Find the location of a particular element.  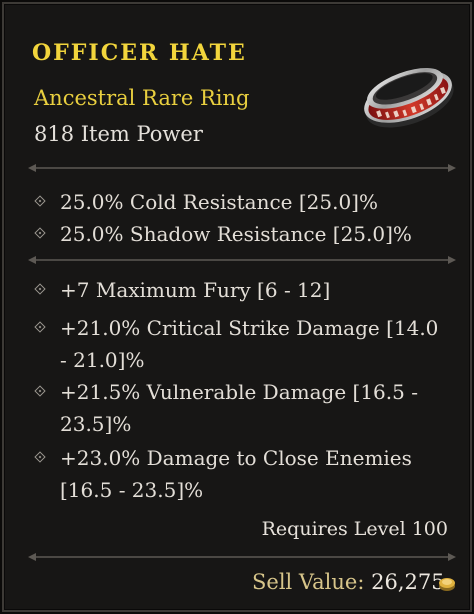

item-name: Officer Hate is located at coordinates (139, 53).